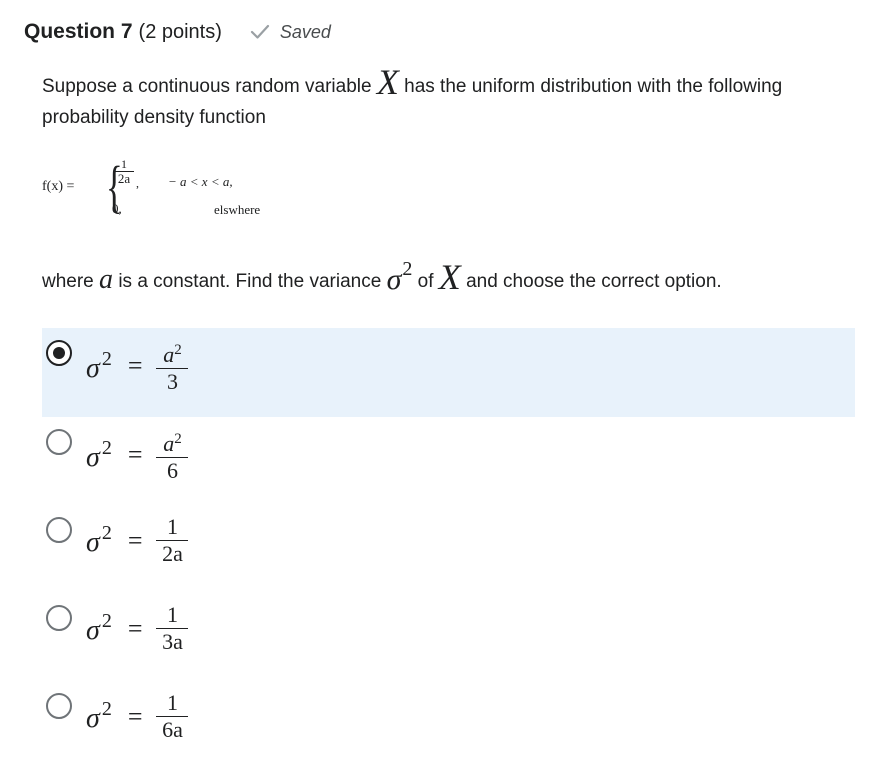  What do you see at coordinates (106, 279) in the screenshot?
I see `variable-a: a` at bounding box center [106, 279].